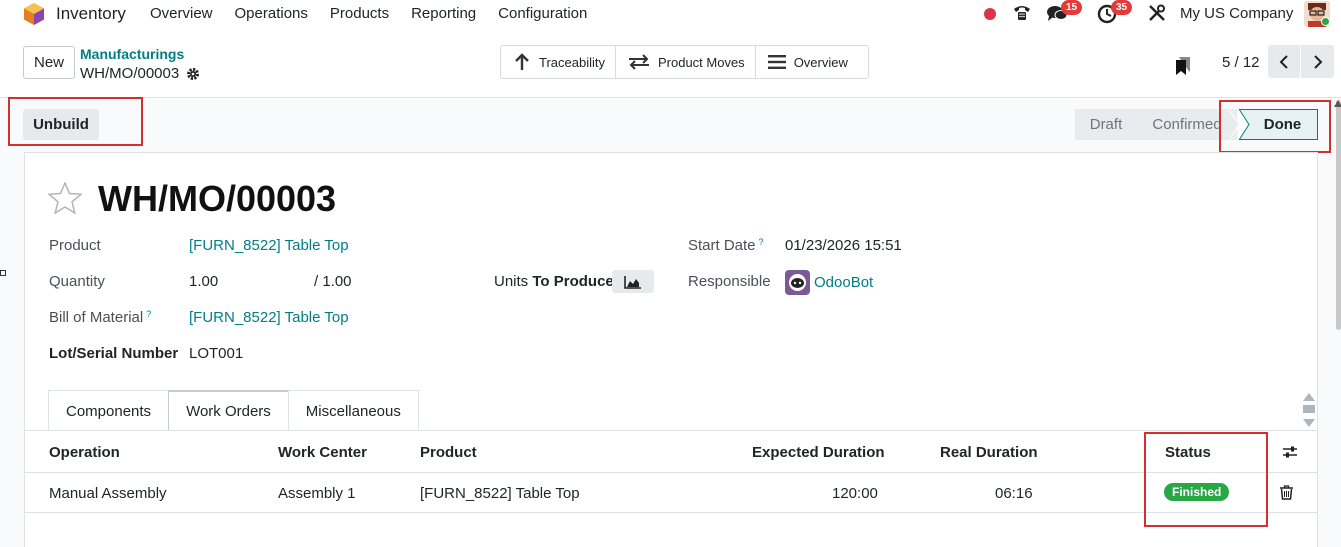  I want to click on record-title: WH/MO/00003, so click(217, 198).